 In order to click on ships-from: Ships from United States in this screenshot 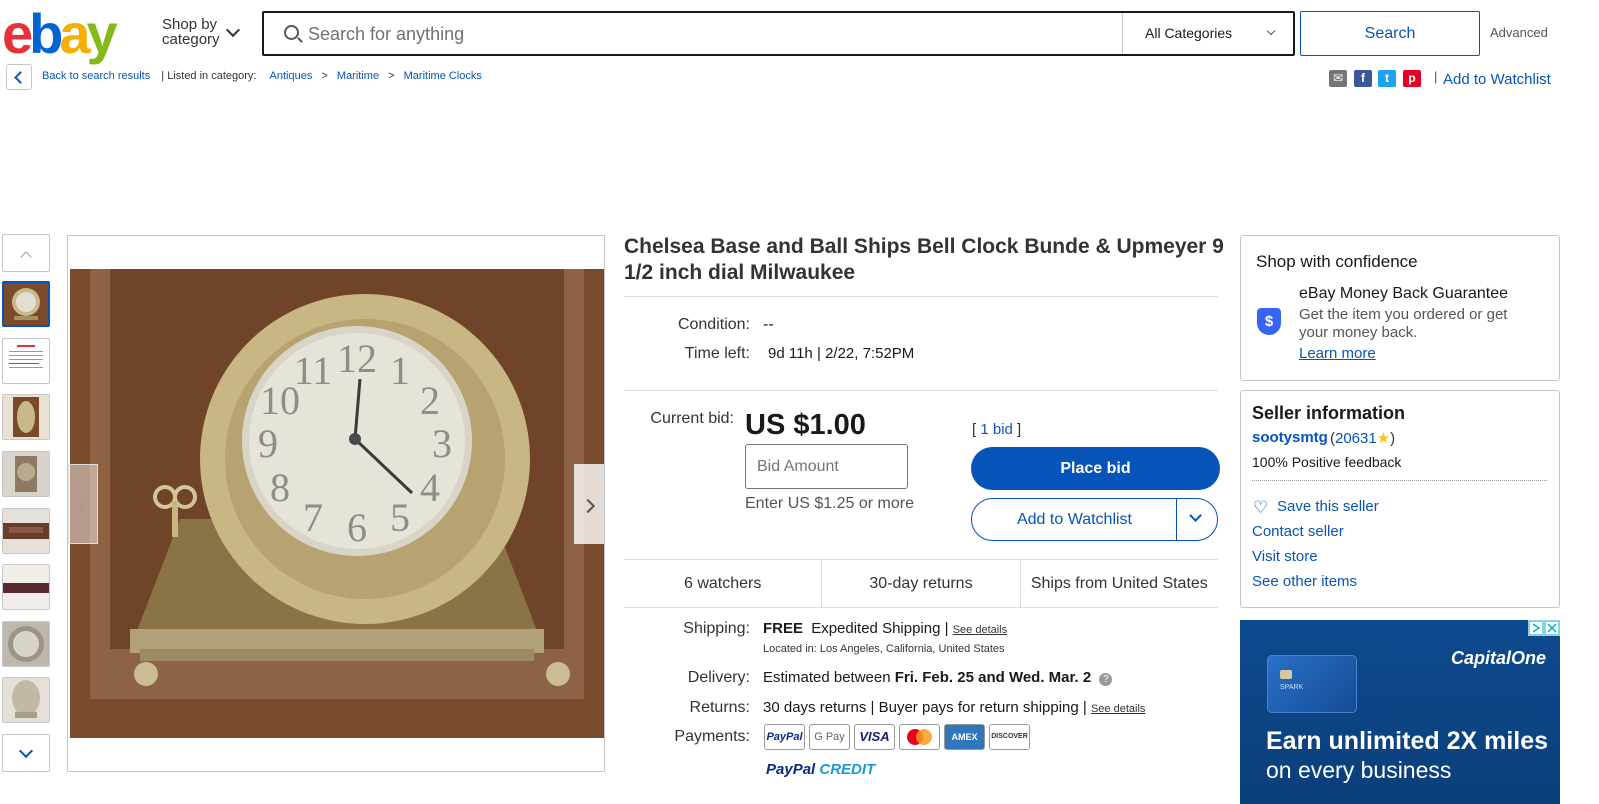, I will do `click(1119, 583)`.